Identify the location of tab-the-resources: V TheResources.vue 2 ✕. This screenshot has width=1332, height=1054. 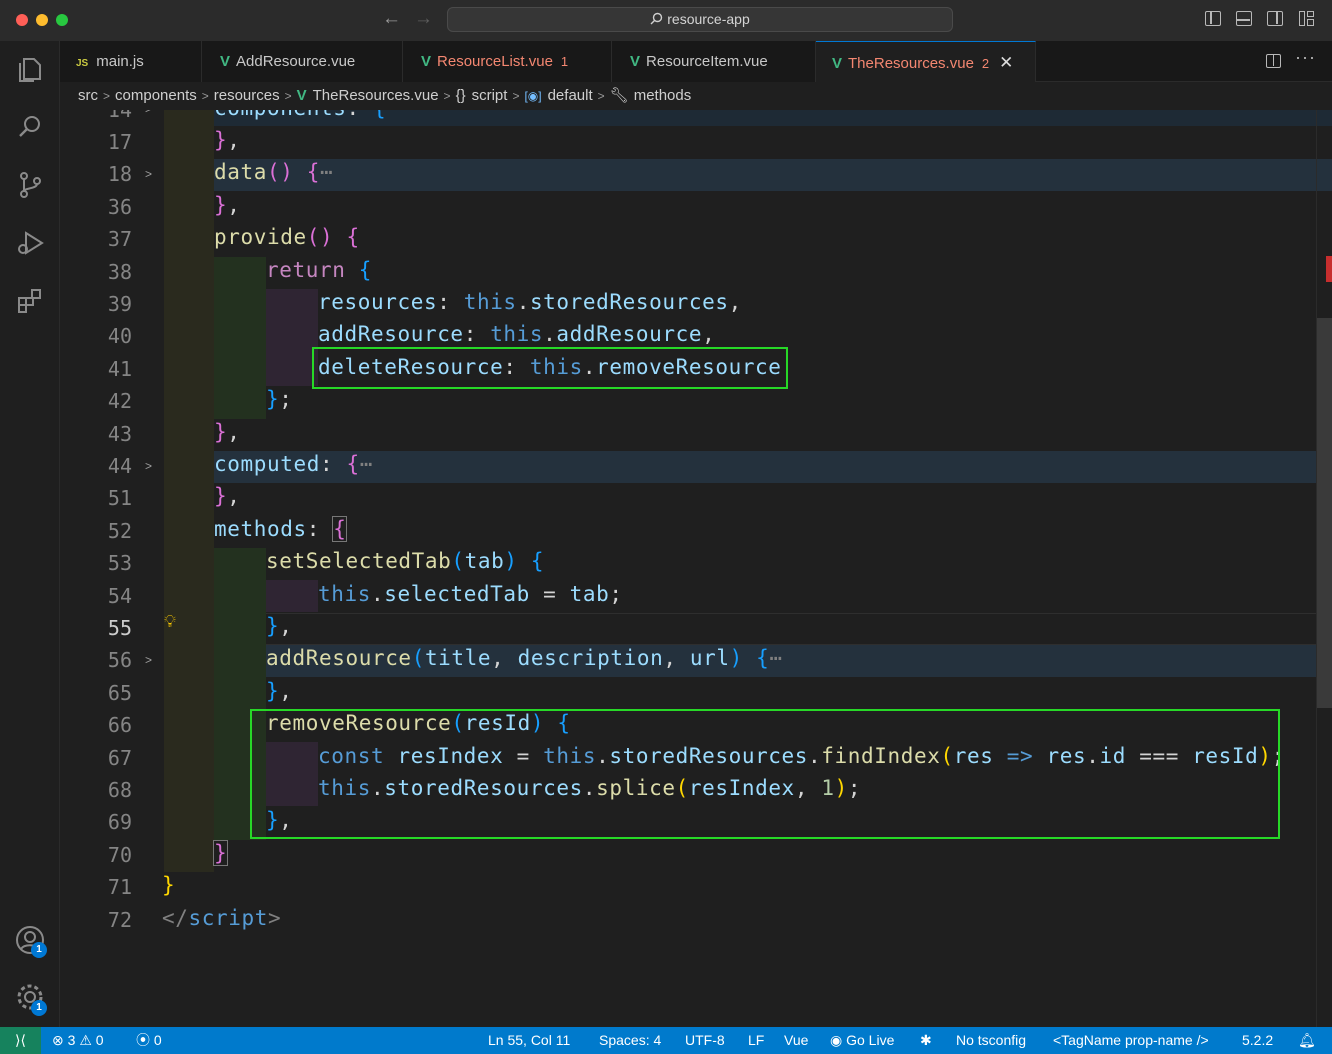
(926, 61).